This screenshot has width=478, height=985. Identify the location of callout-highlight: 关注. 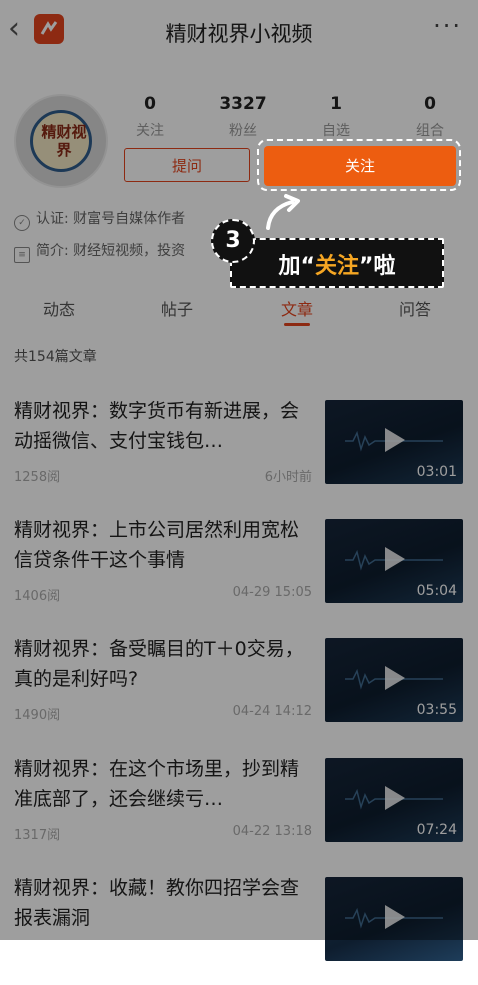
(336, 266).